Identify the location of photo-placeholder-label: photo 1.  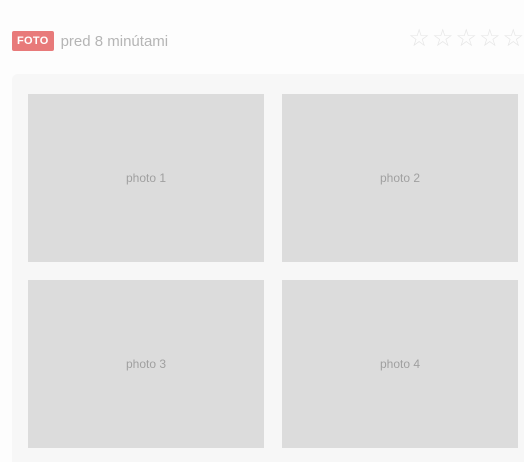
(146, 178).